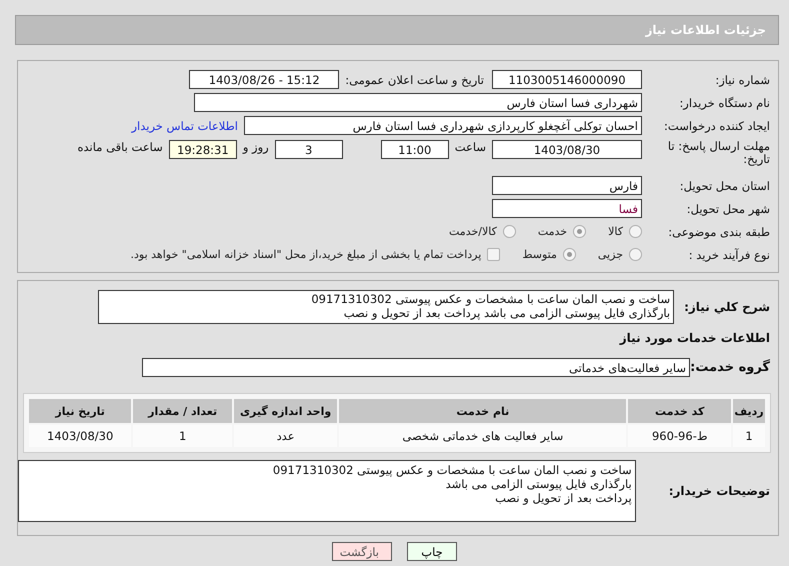 The height and width of the screenshot is (566, 789). Describe the element at coordinates (742, 79) in the screenshot. I see `field-label: شماره نیاز:` at that location.